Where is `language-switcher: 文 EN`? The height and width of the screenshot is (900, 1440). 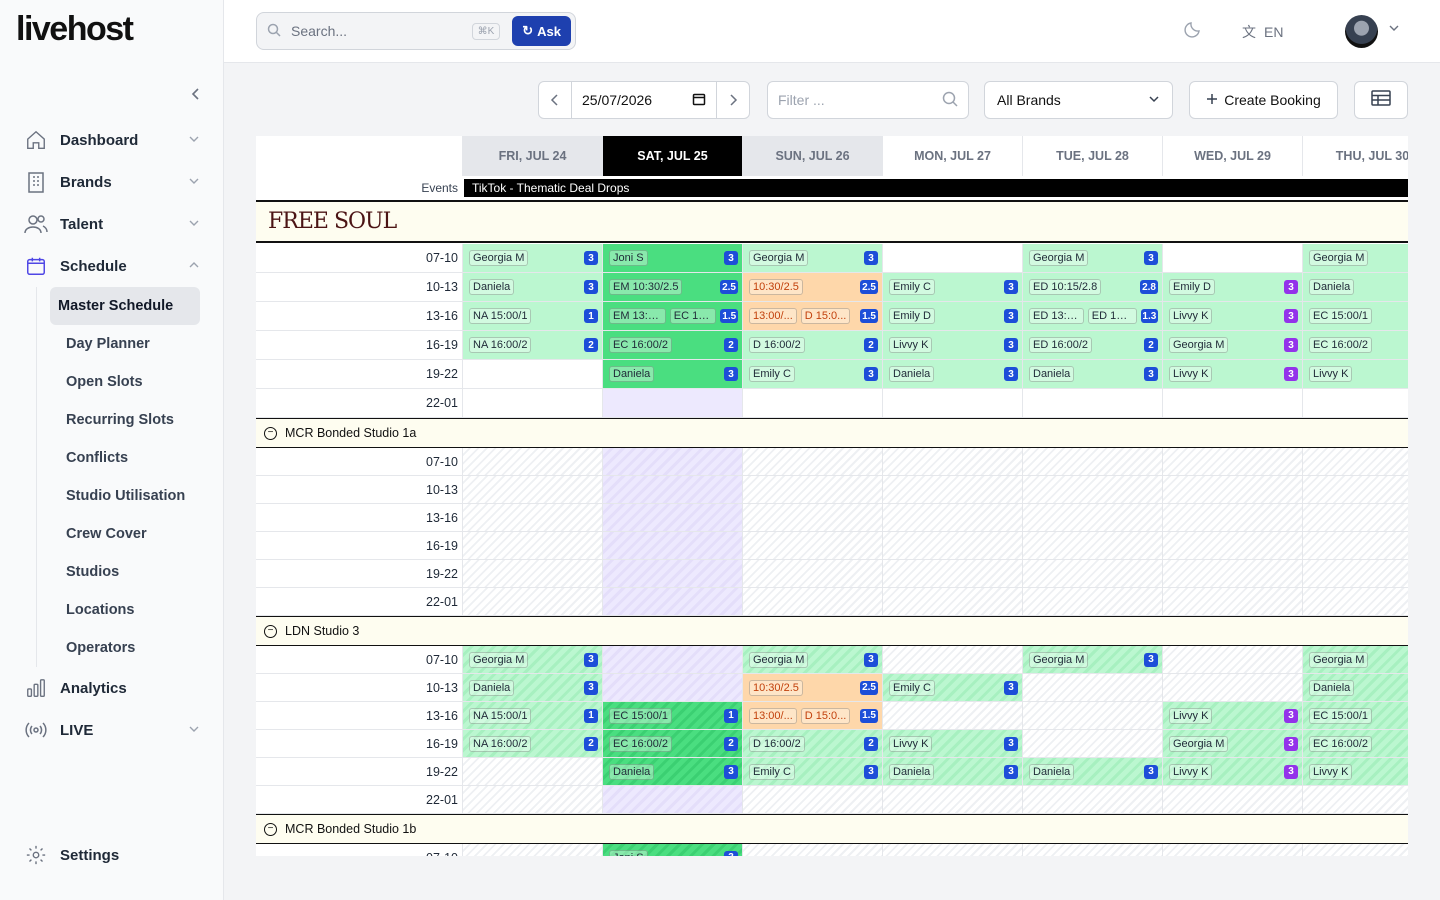
language-switcher: 文 EN is located at coordinates (1262, 32).